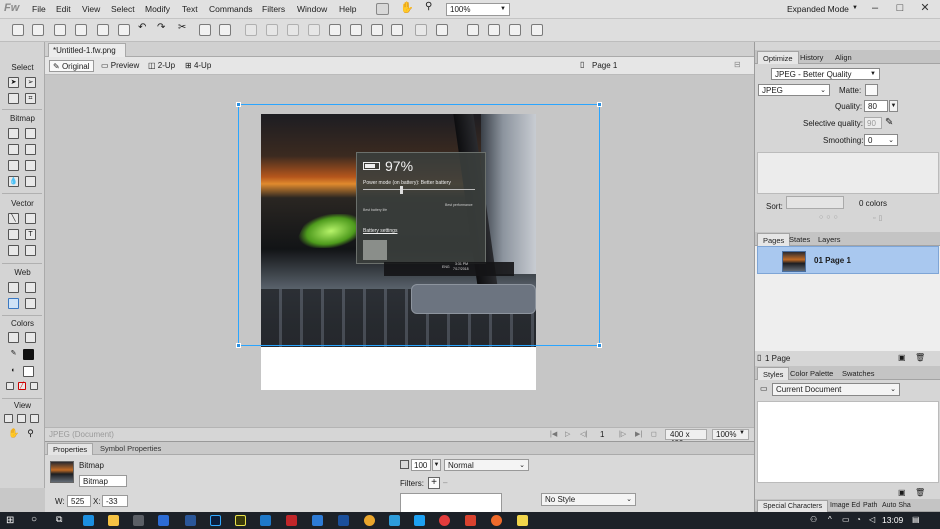  Describe the element at coordinates (30, 98) in the screenshot. I see `crop-tool-icon: ⌗` at that location.